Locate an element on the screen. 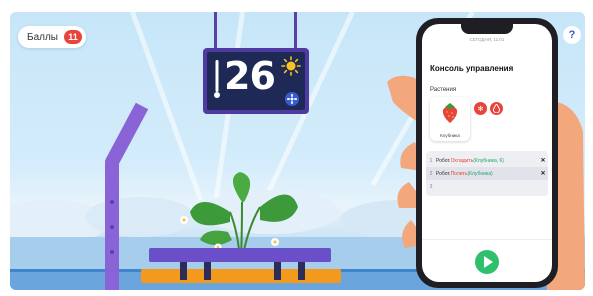 The width and height of the screenshot is (593, 296). points-counter: Баллы 11 is located at coordinates (52, 37).